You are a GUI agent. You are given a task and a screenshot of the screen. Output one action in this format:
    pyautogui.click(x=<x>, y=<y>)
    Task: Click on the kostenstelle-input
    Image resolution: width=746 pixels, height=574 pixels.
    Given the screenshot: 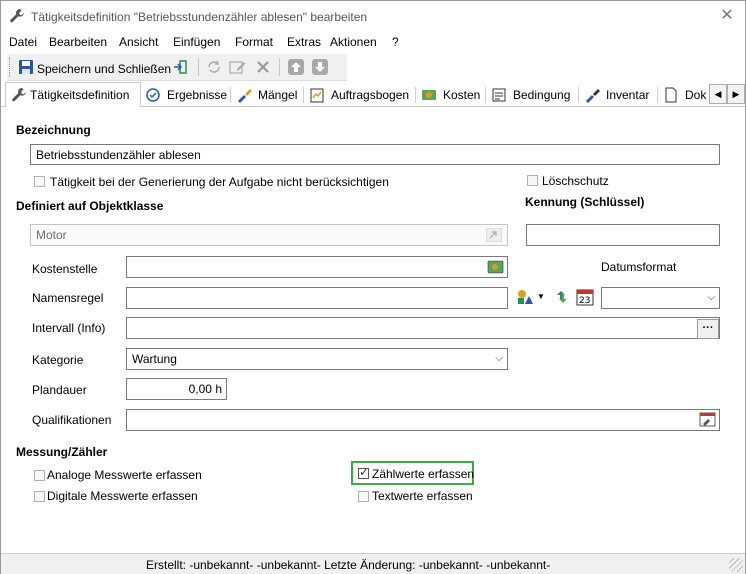 What is the action you would take?
    pyautogui.click(x=317, y=267)
    